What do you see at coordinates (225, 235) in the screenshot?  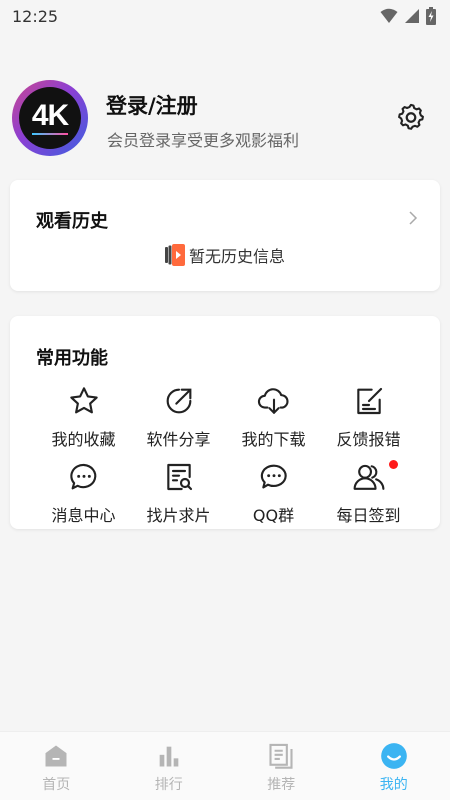 I see `history-card: 观看历史 暂无历史信息` at bounding box center [225, 235].